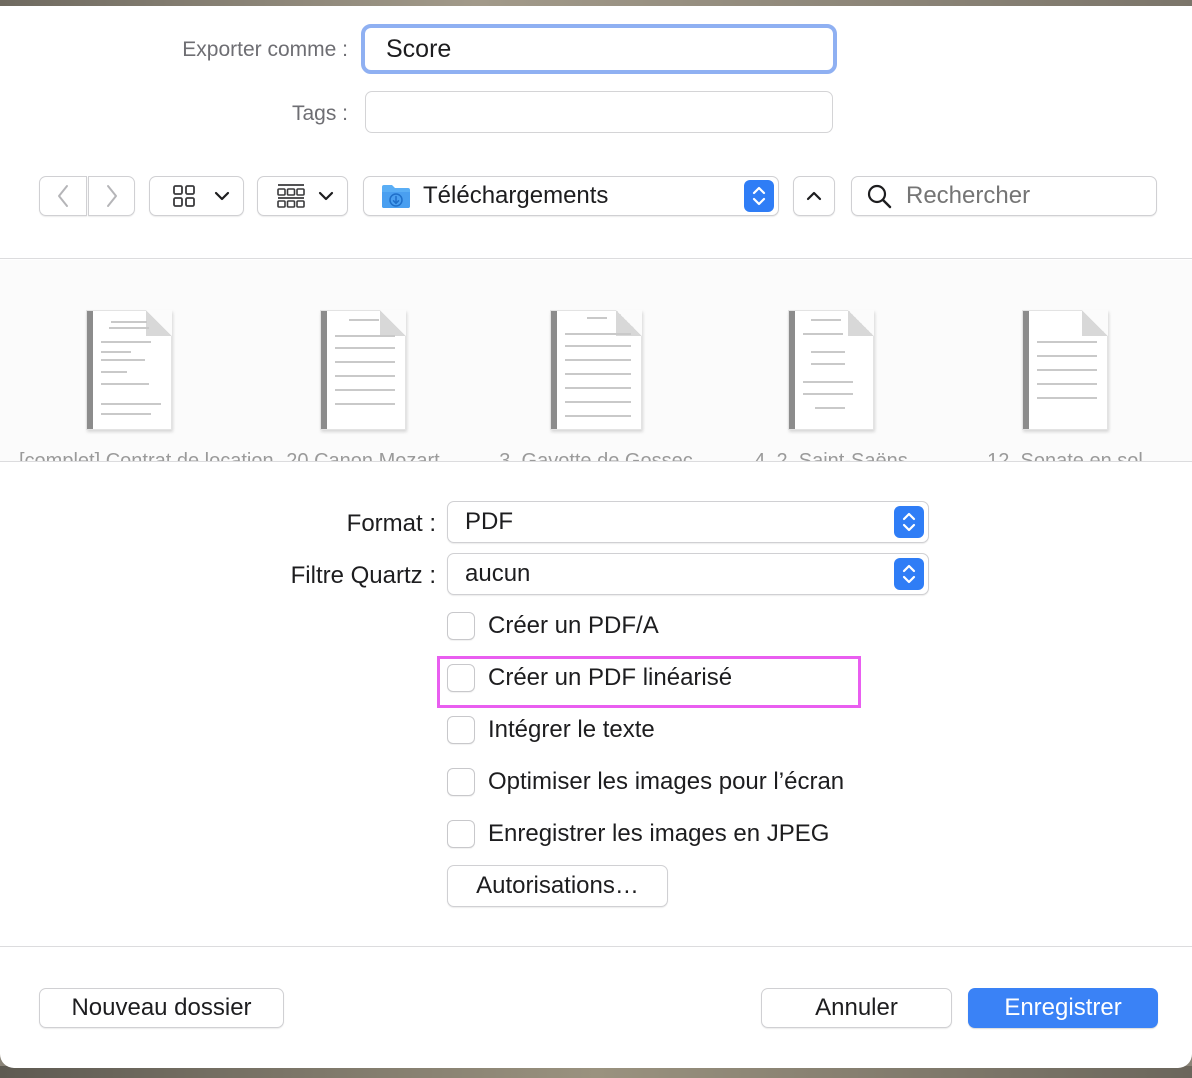  I want to click on quartz-filter-label: Filtre Quartz :, so click(363, 575).